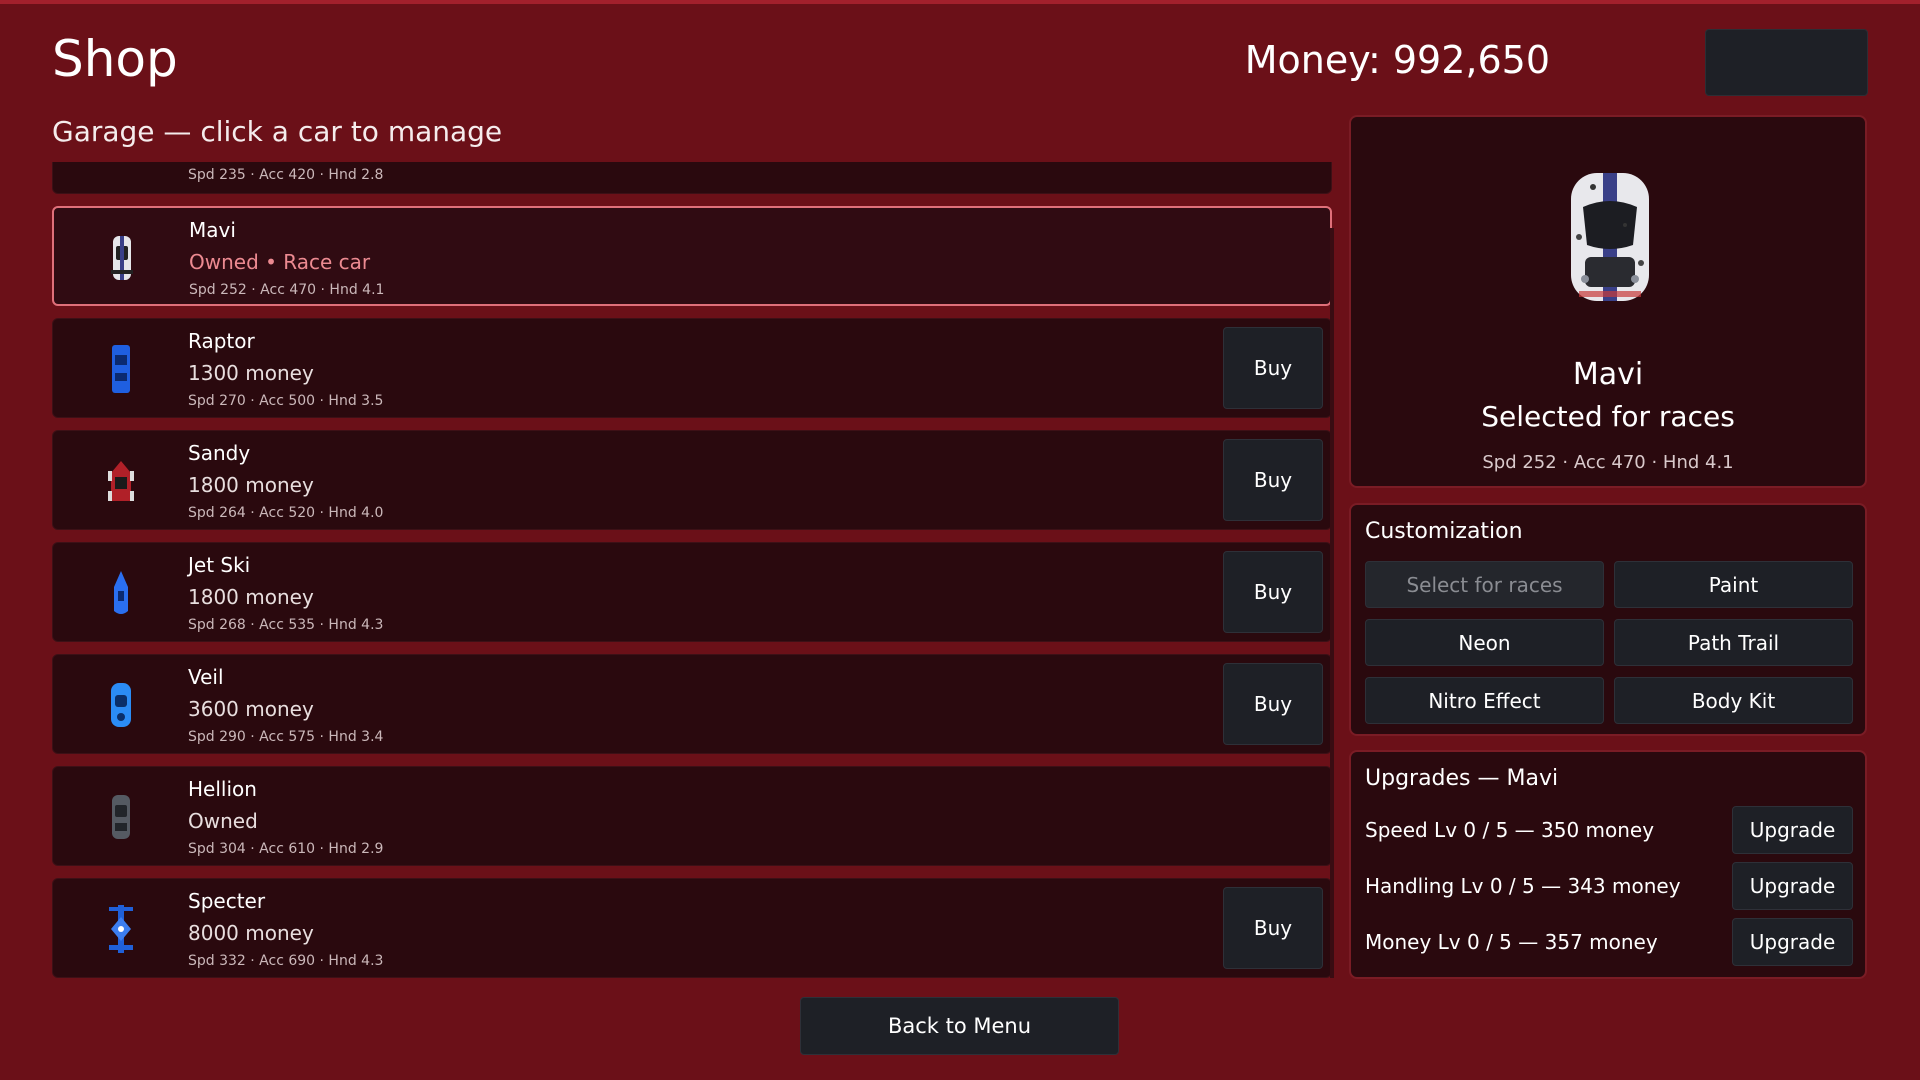  Describe the element at coordinates (1608, 374) in the screenshot. I see `preview-car-name: Mavi` at that location.